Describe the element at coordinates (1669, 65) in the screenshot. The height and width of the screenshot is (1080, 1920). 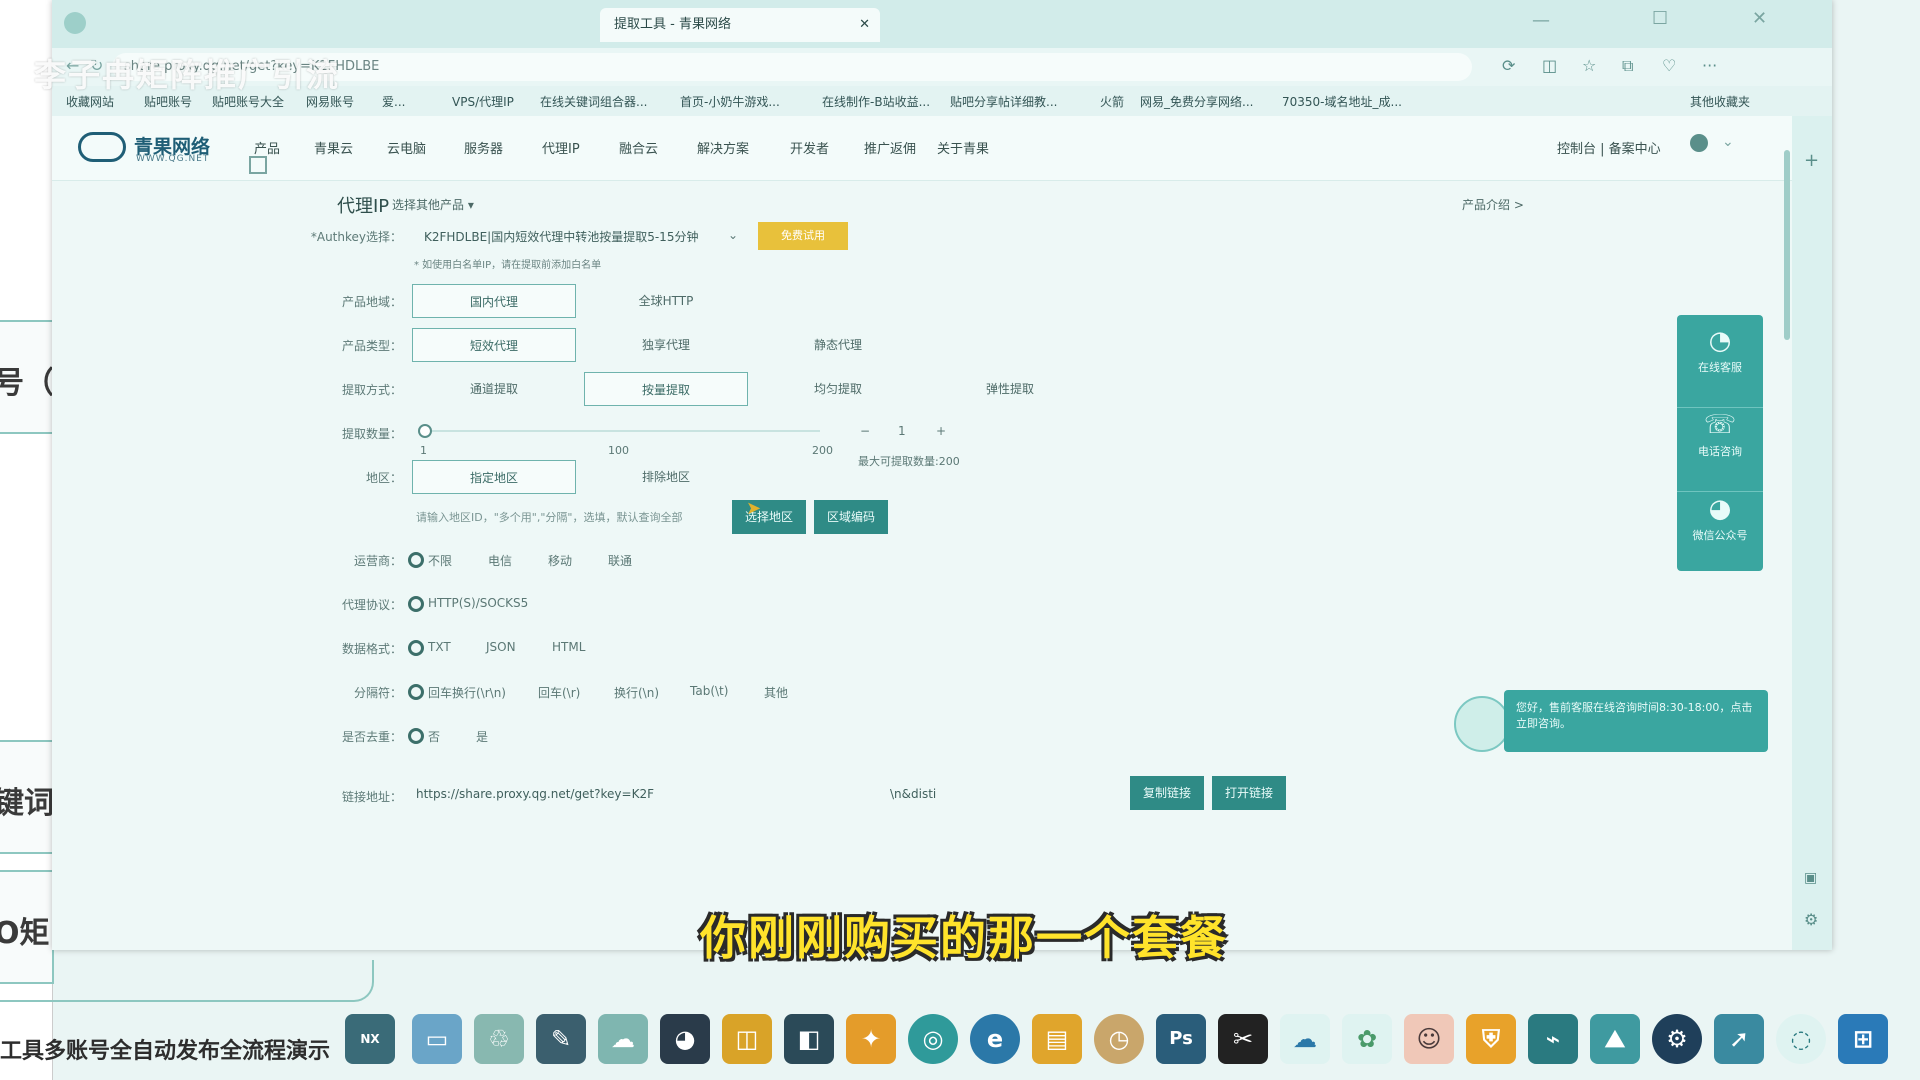
I see `heart-icon: ♡` at that location.